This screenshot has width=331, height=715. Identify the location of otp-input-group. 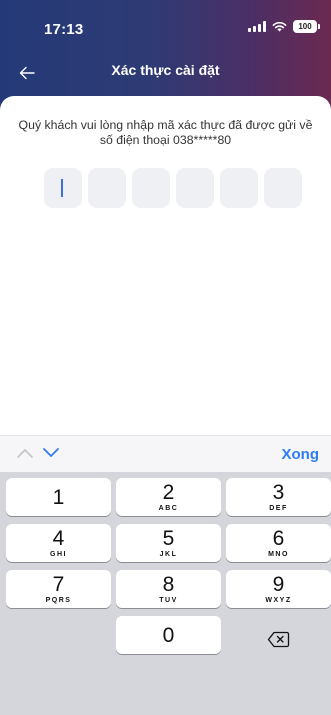
(173, 188).